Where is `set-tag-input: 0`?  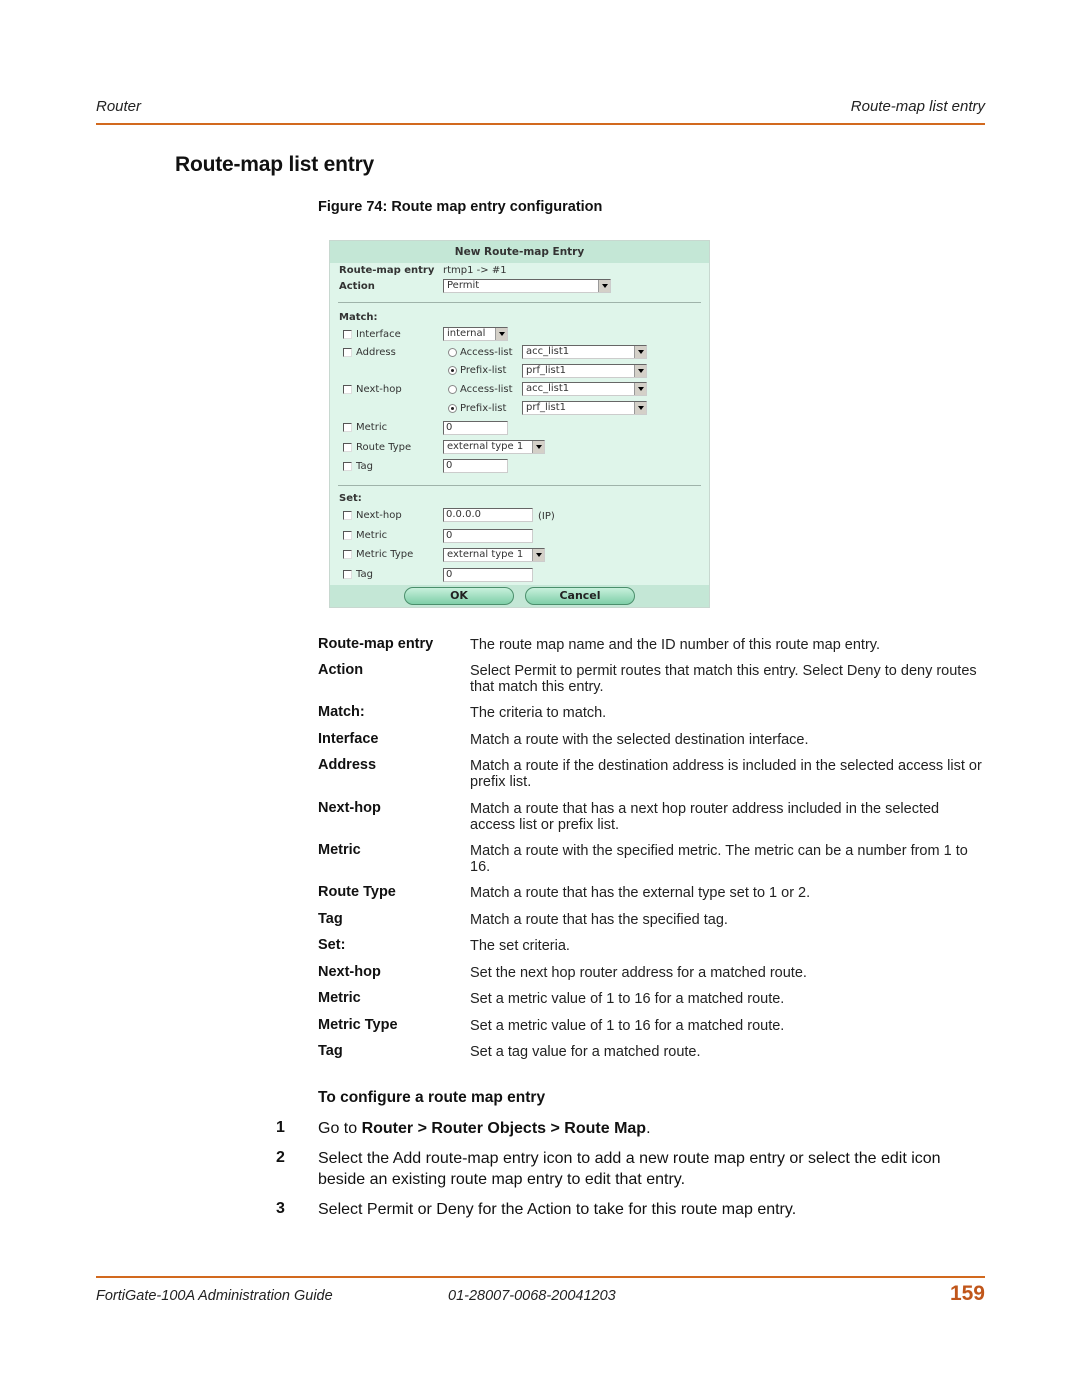
set-tag-input: 0 is located at coordinates (488, 575).